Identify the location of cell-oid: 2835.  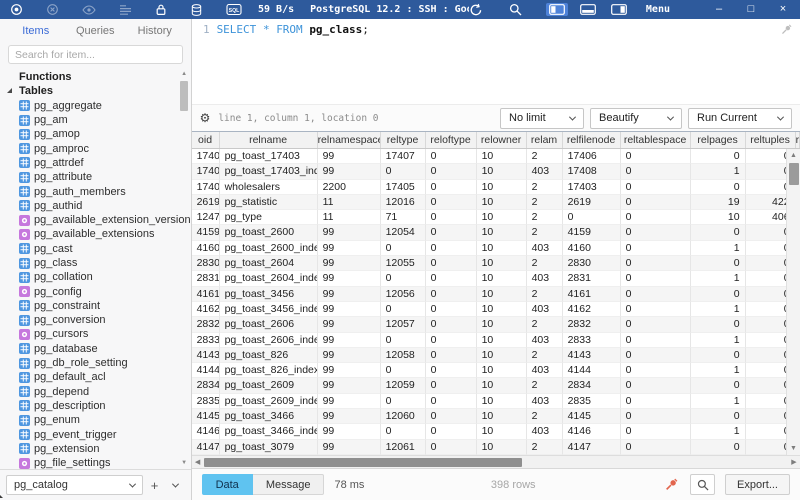
(205, 401).